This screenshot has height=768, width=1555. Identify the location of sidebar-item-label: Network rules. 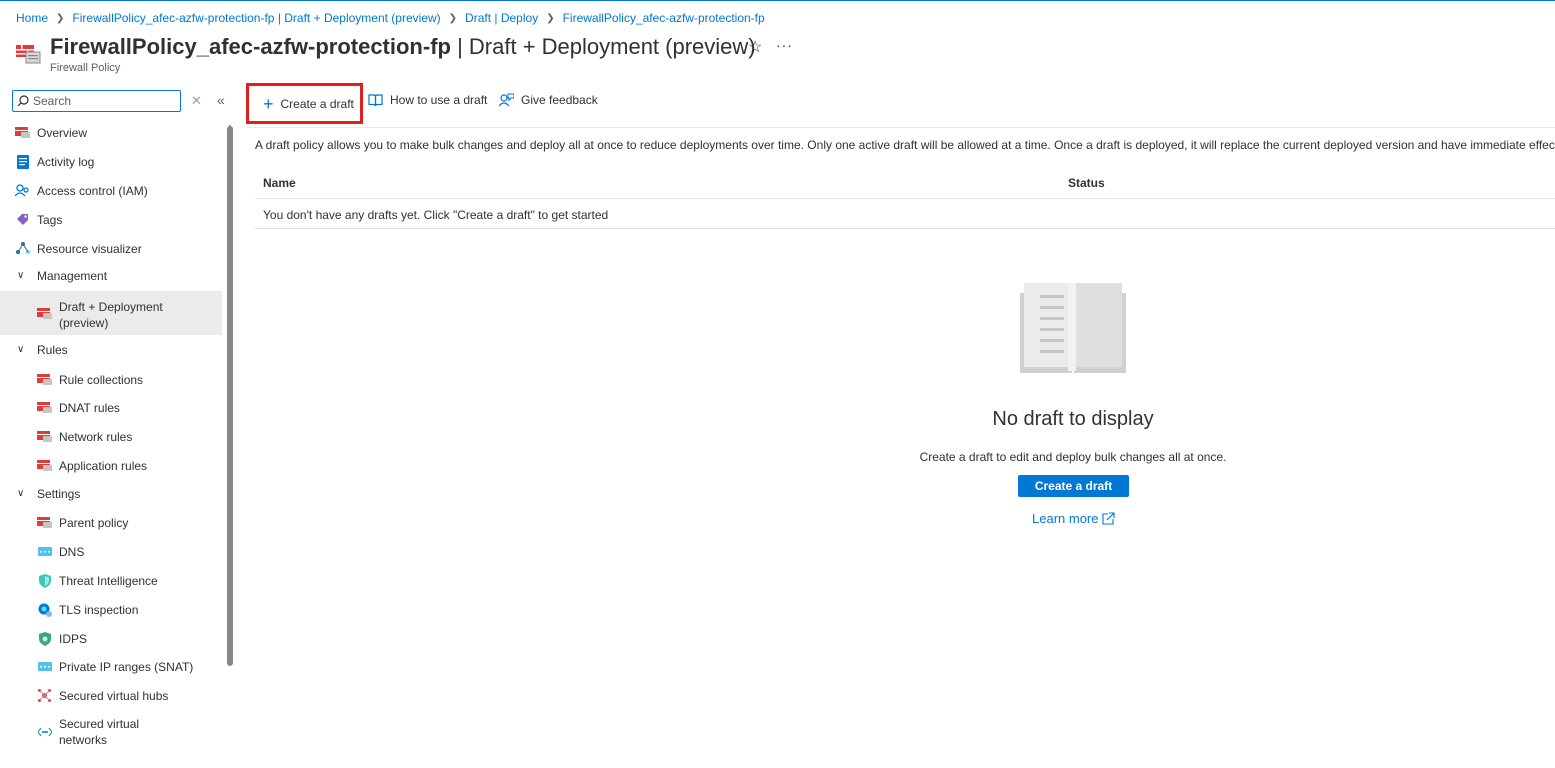
(96, 436).